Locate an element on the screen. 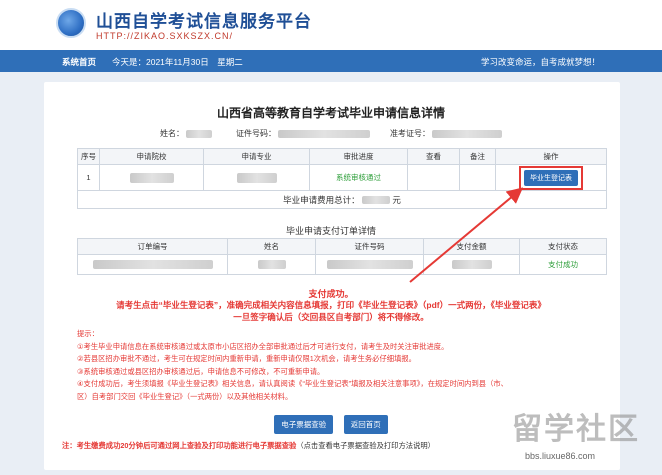 This screenshot has height=475, width=662. row-index: 1 is located at coordinates (88, 177).